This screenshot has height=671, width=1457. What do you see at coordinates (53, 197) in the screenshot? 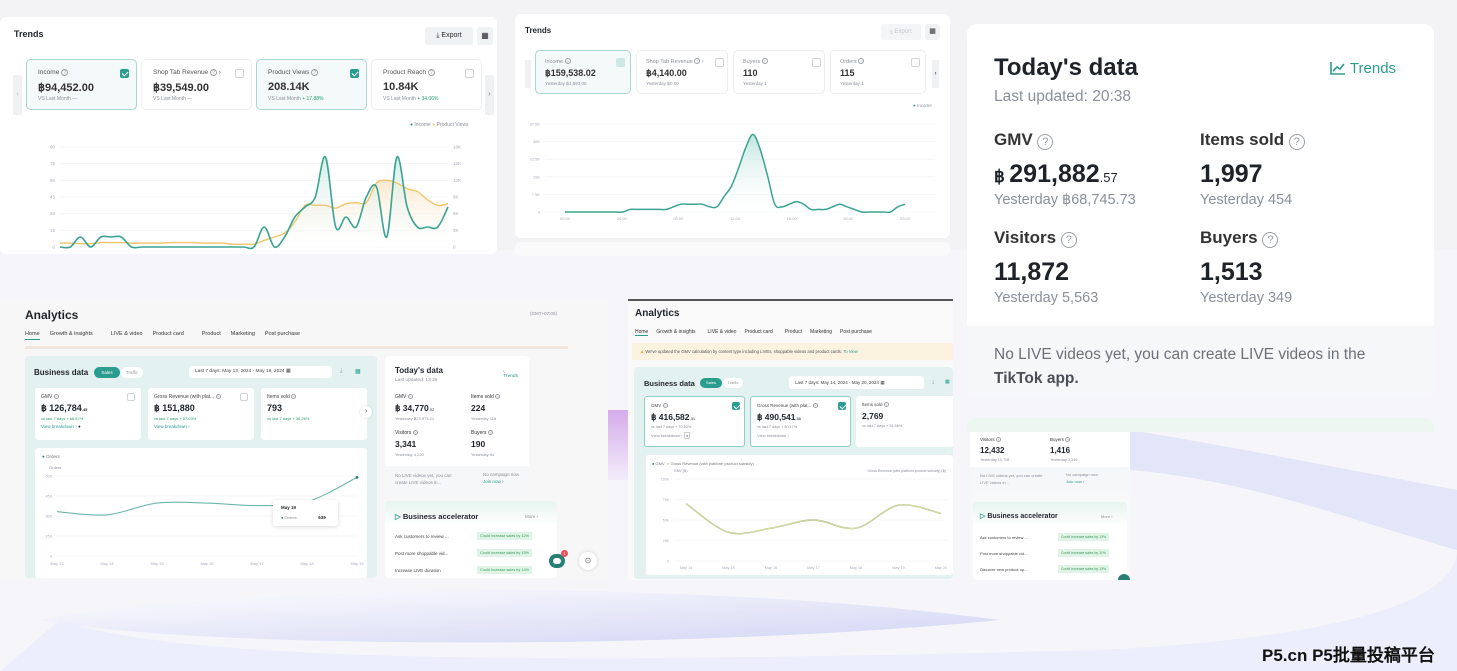
I see `y-tick-label: 45` at bounding box center [53, 197].